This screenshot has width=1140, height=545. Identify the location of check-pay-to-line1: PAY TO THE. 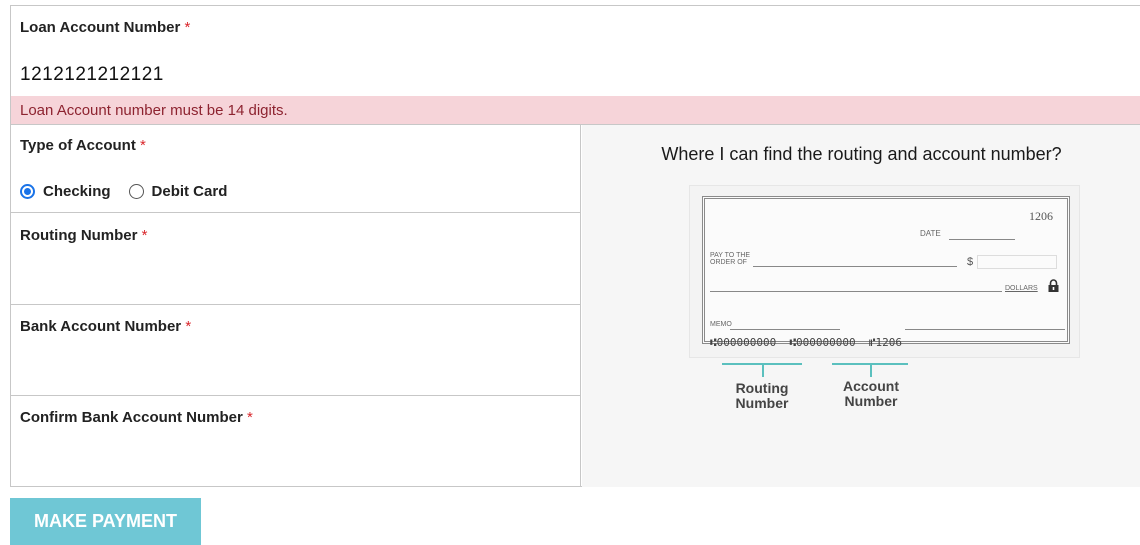
(730, 255).